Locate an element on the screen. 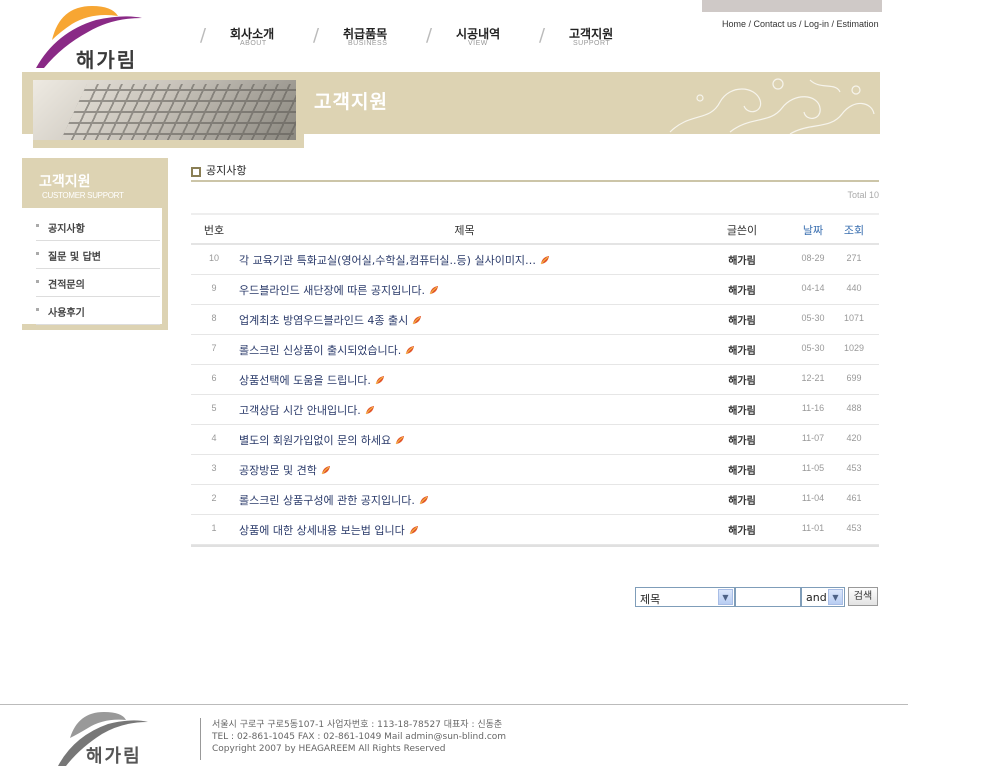 Image resolution: width=1000 pixels, height=774 pixels. row-title: 상품에 대한 상세내용 보는법 입니다 is located at coordinates (322, 530).